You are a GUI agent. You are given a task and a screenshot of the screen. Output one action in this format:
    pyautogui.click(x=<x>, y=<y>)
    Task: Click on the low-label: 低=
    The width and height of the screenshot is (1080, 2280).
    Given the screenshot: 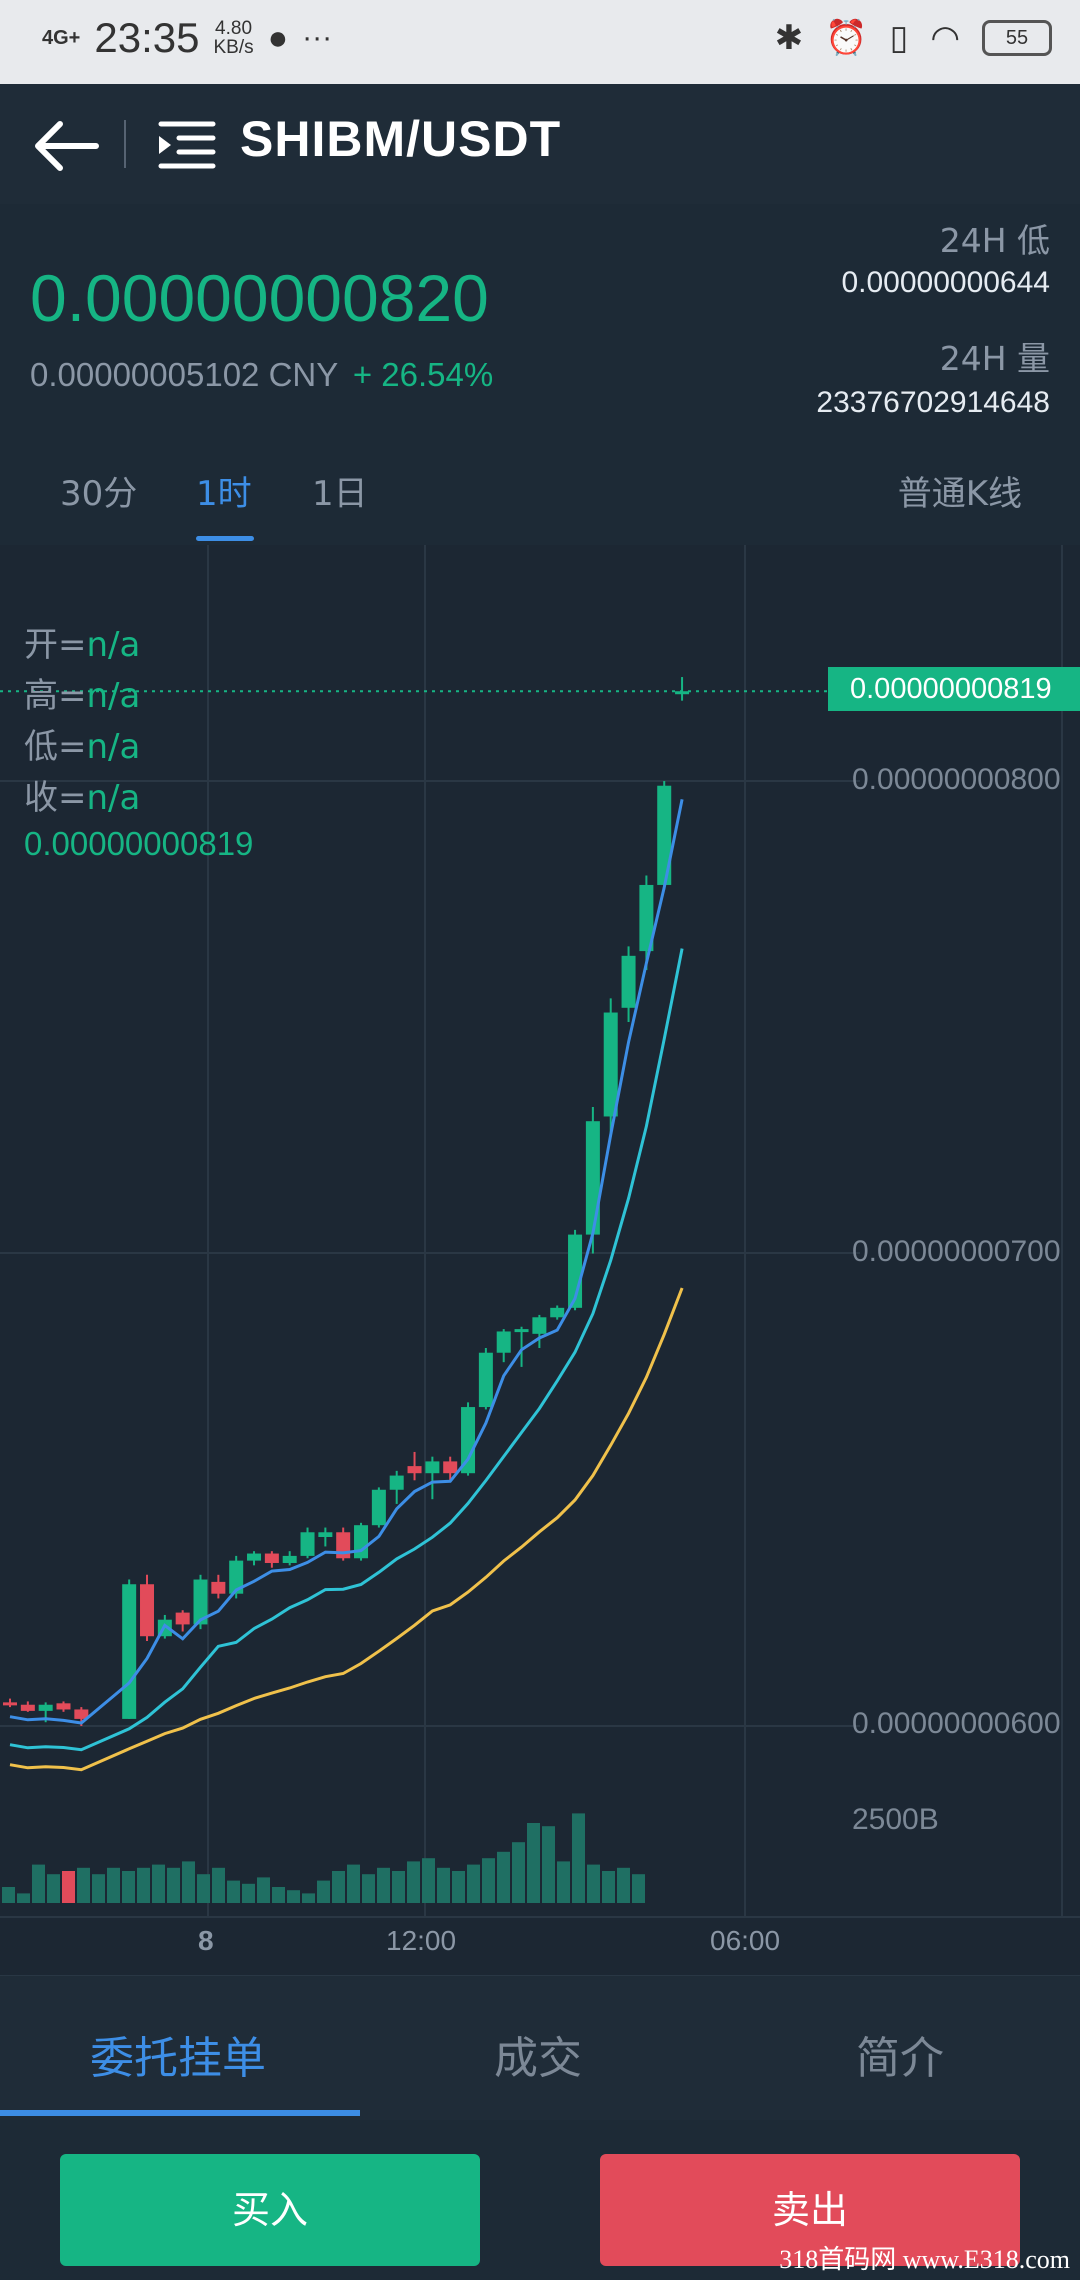 What is the action you would take?
    pyautogui.click(x=55, y=747)
    